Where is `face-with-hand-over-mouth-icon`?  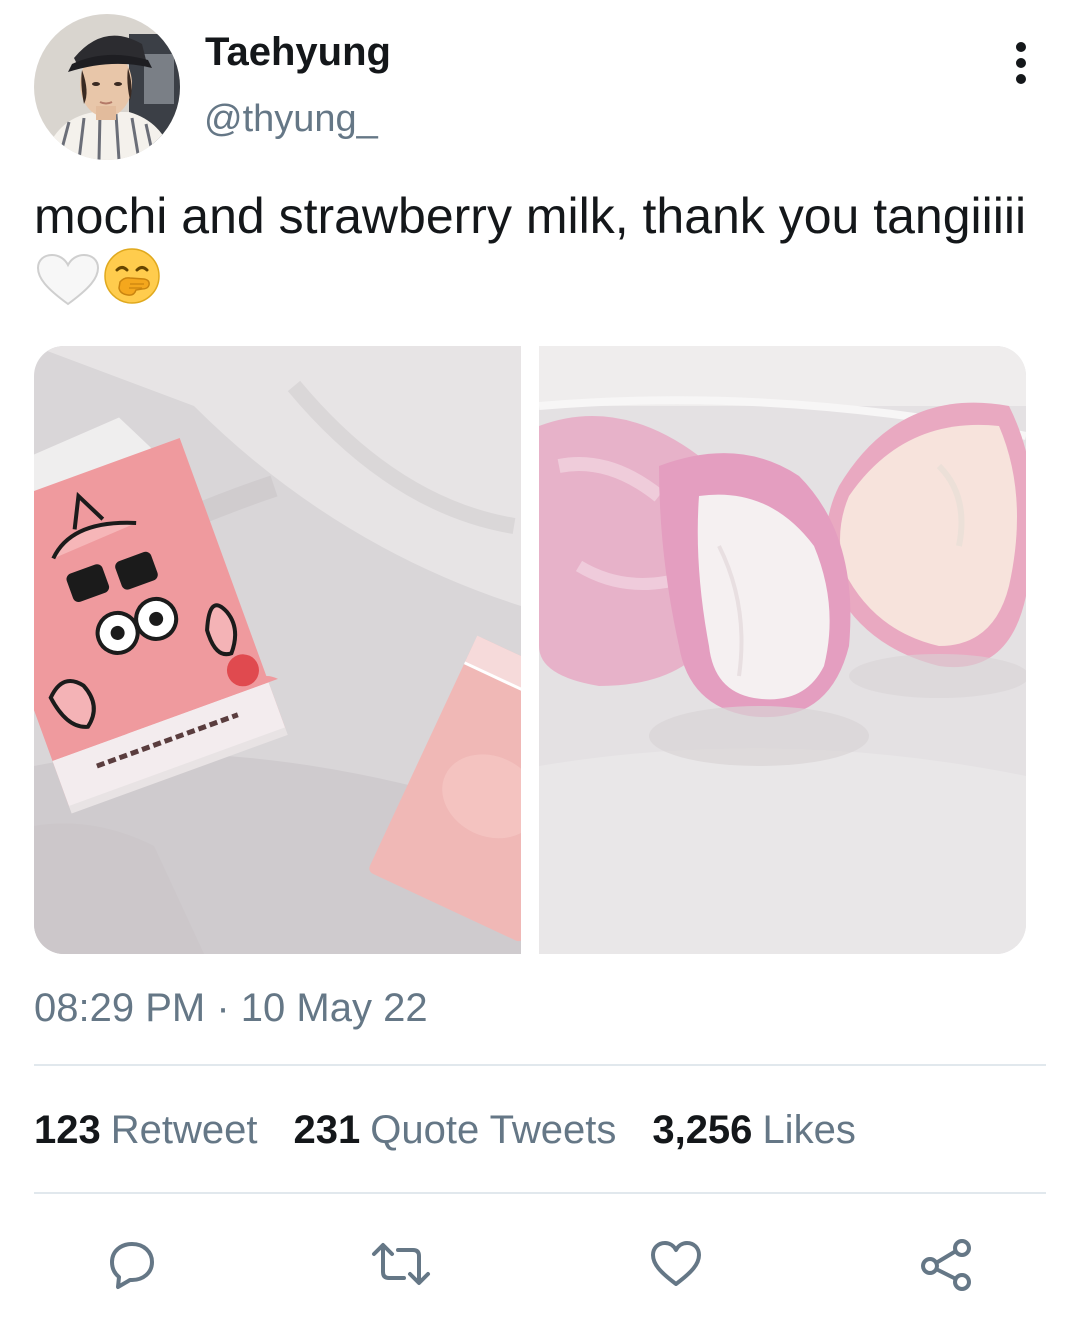
face-with-hand-over-mouth-icon is located at coordinates (132, 282).